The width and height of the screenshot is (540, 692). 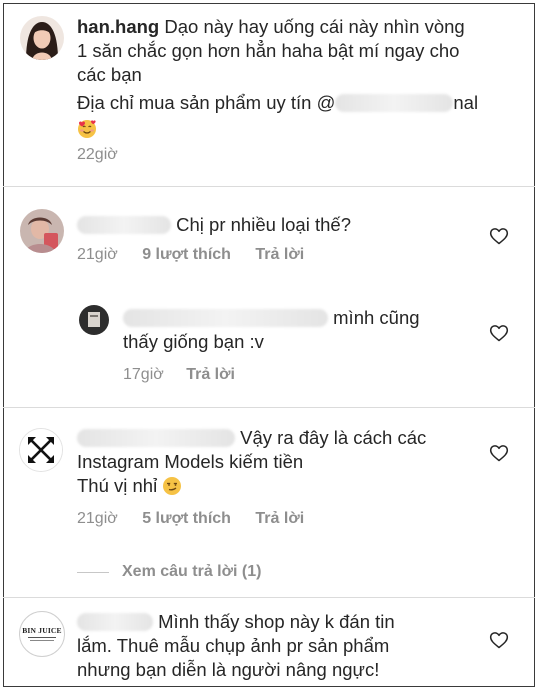 What do you see at coordinates (179, 375) in the screenshot?
I see `comment-2-meta: 17giờ Trả lời` at bounding box center [179, 375].